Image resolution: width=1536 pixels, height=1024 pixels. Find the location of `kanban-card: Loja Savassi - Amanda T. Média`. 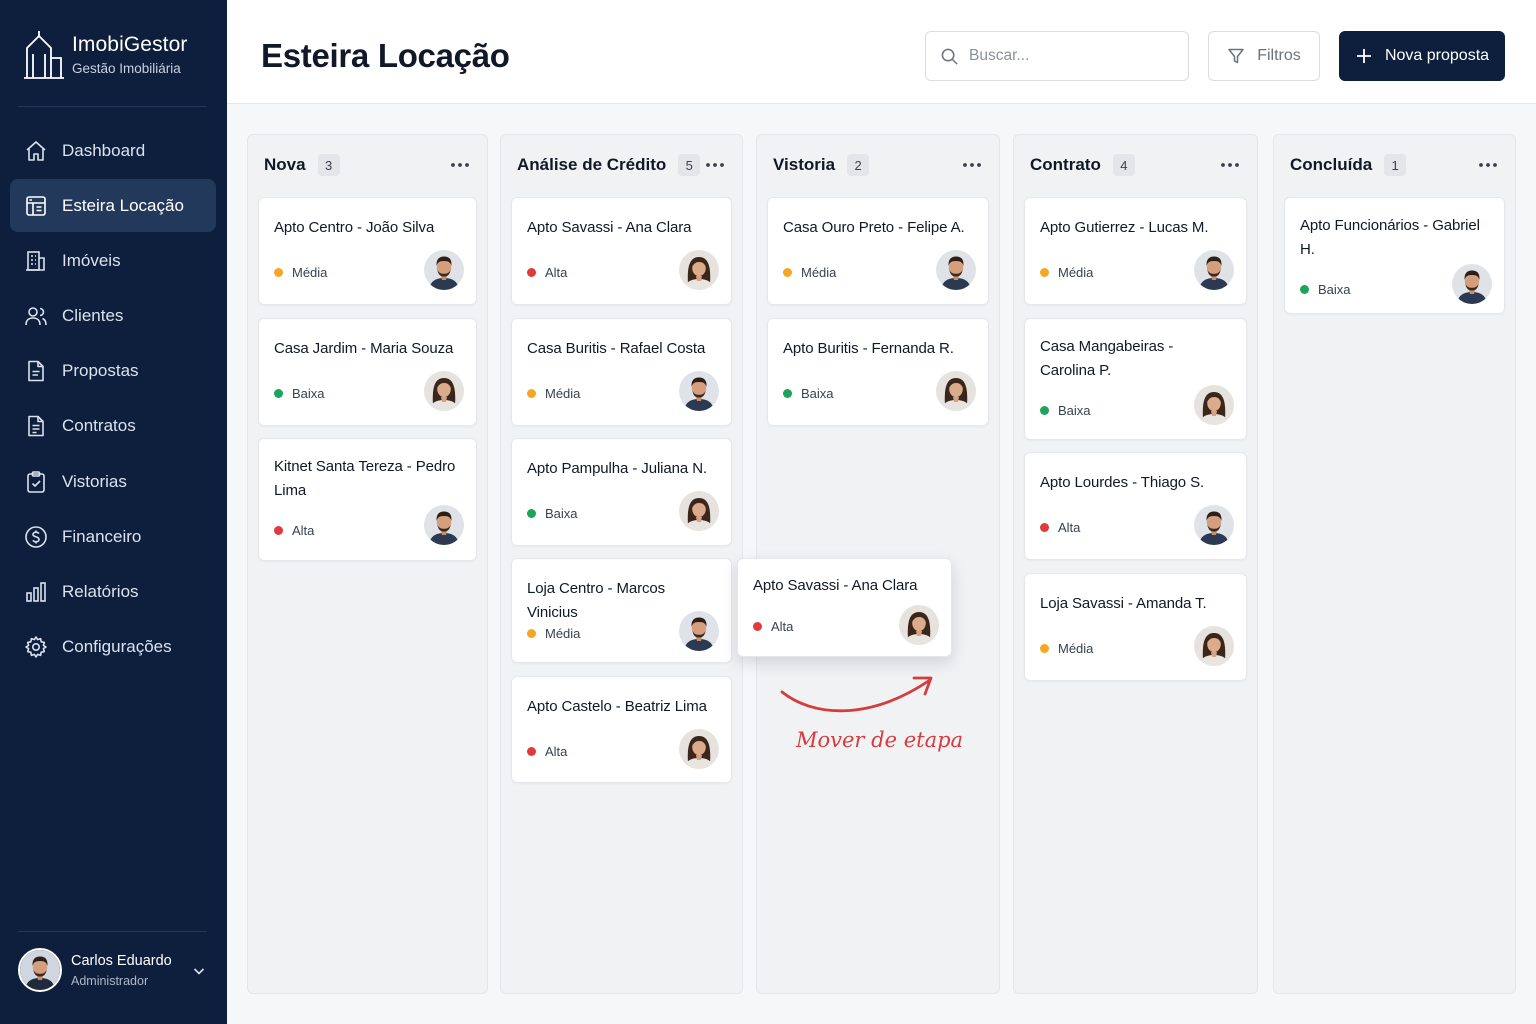

kanban-card: Loja Savassi - Amanda T. Média is located at coordinates (1135, 627).